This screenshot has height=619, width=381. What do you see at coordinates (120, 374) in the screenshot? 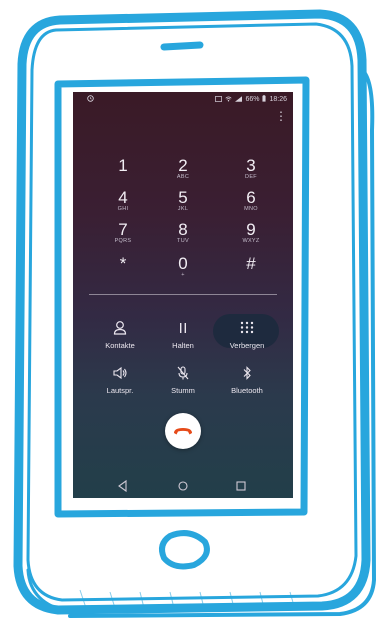
I see `speaker-icon` at bounding box center [120, 374].